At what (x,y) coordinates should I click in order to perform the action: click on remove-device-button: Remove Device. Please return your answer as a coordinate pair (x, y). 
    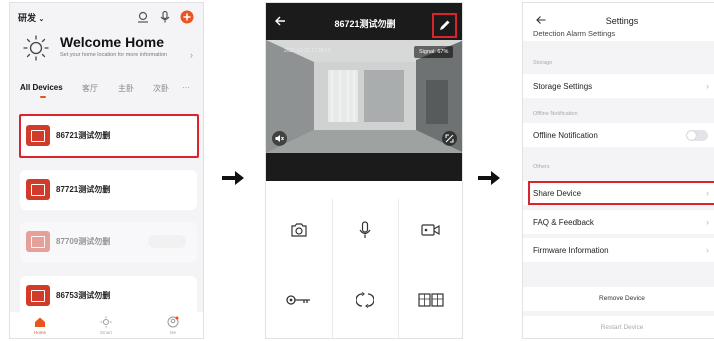
    Looking at the image, I should click on (618, 299).